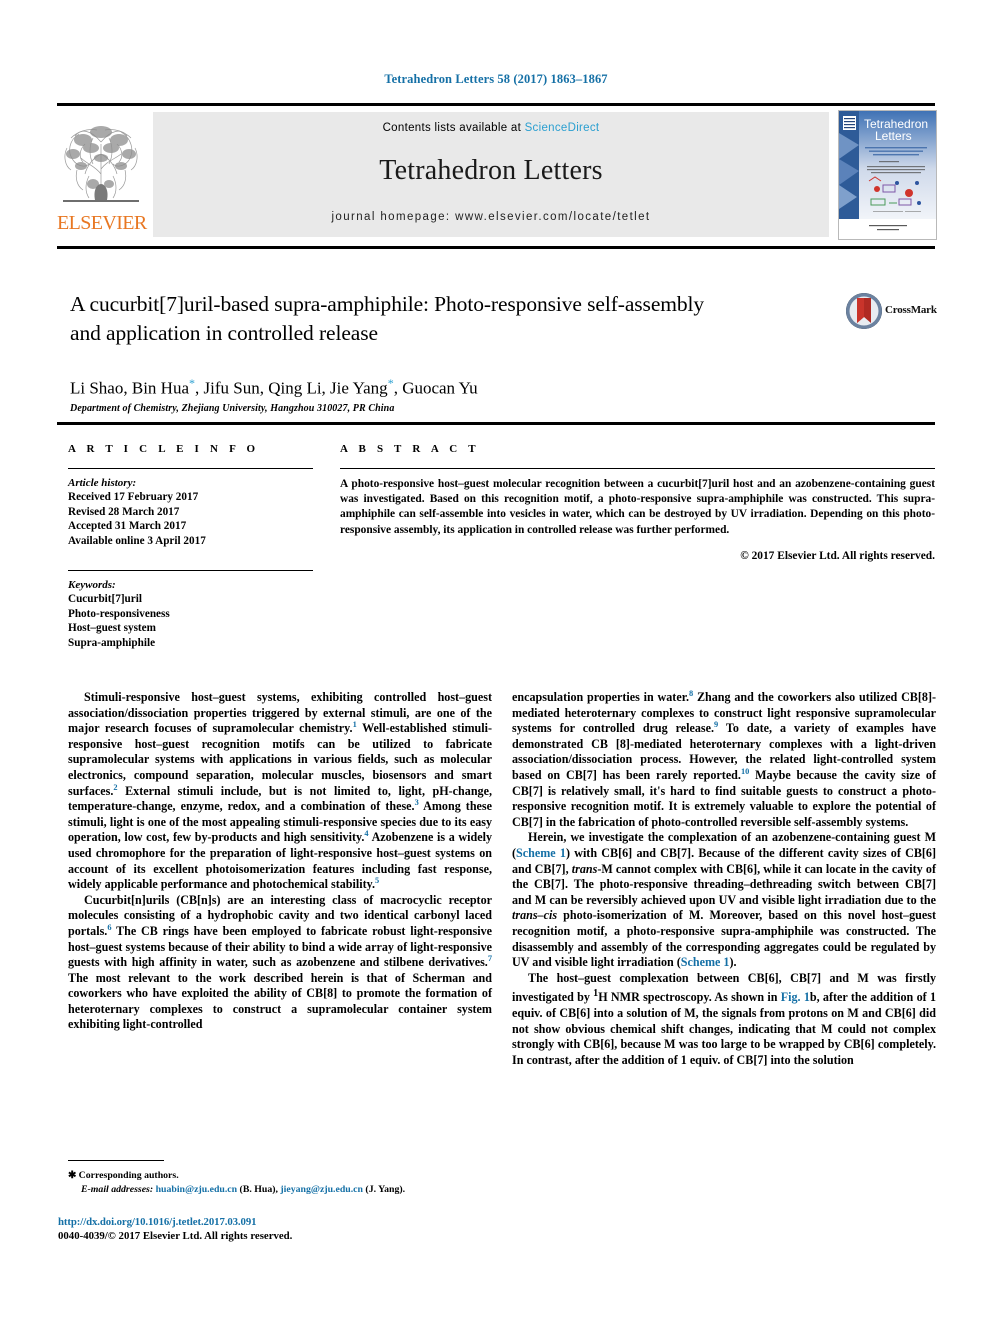  I want to click on sciencedirect-link: ScienceDirect, so click(562, 128).